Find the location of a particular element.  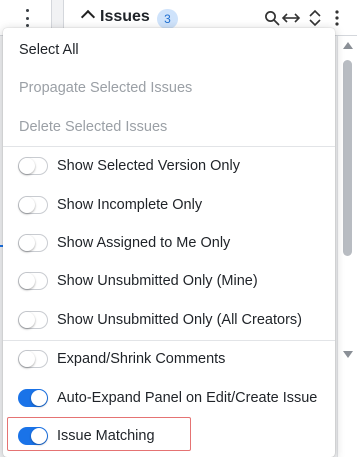

menu-item-show-unsubmitted-all: Show Unsubmitted Only (All Creators) is located at coordinates (169, 320).